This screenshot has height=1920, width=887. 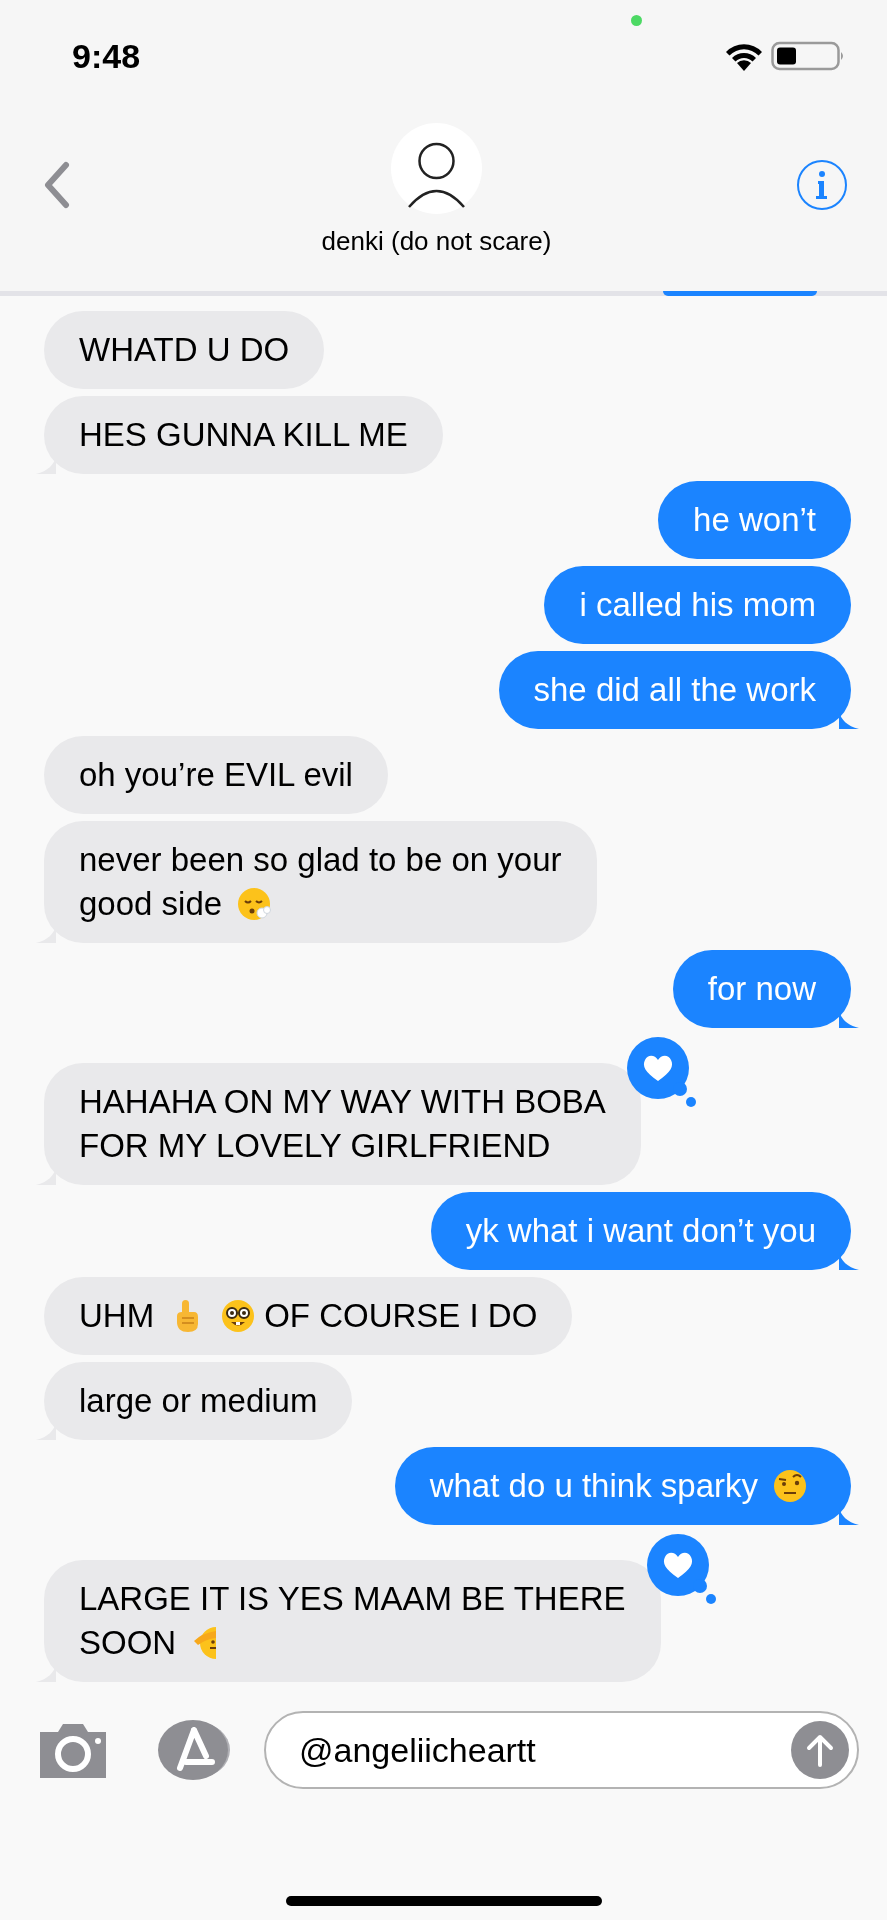 What do you see at coordinates (561, 1750) in the screenshot?
I see `message-input-field: @angeliicheartt` at bounding box center [561, 1750].